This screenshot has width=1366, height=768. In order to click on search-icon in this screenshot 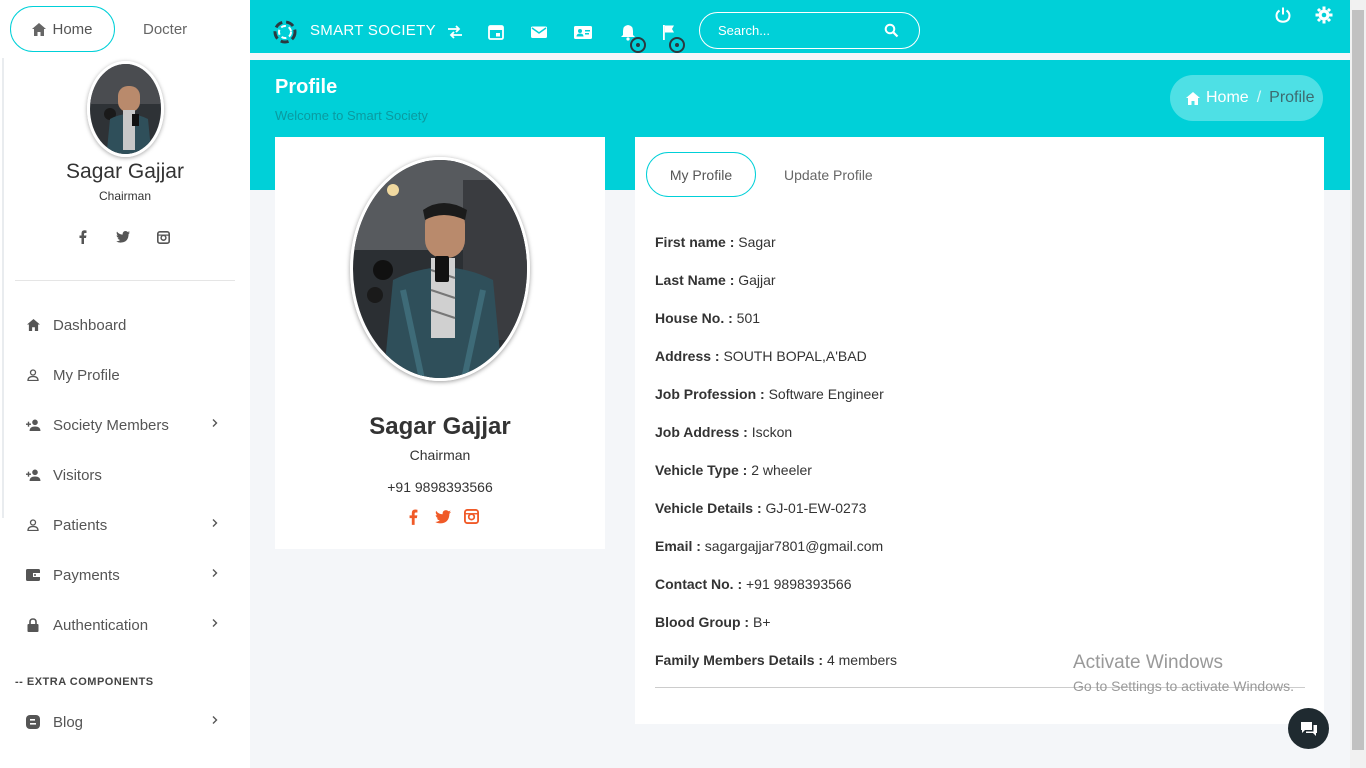, I will do `click(891, 30)`.